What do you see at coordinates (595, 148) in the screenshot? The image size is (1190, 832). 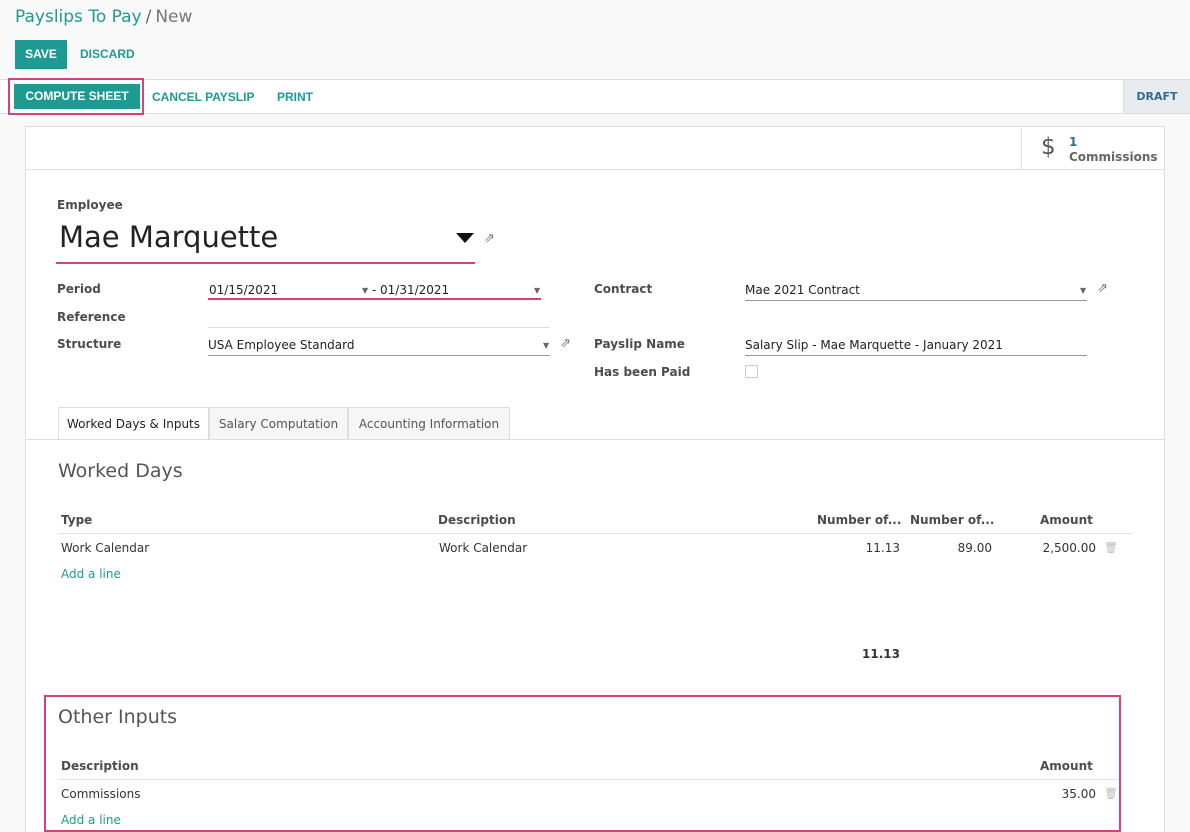 I see `button-box` at bounding box center [595, 148].